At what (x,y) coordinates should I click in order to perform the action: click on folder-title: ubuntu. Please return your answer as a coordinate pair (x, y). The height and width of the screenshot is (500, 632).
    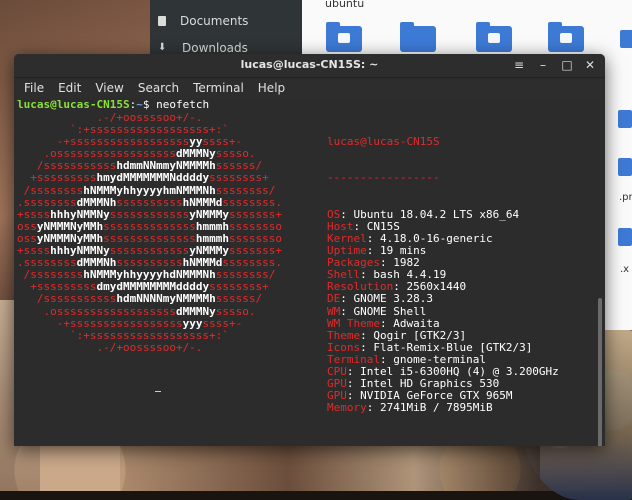
    Looking at the image, I should click on (345, 5).